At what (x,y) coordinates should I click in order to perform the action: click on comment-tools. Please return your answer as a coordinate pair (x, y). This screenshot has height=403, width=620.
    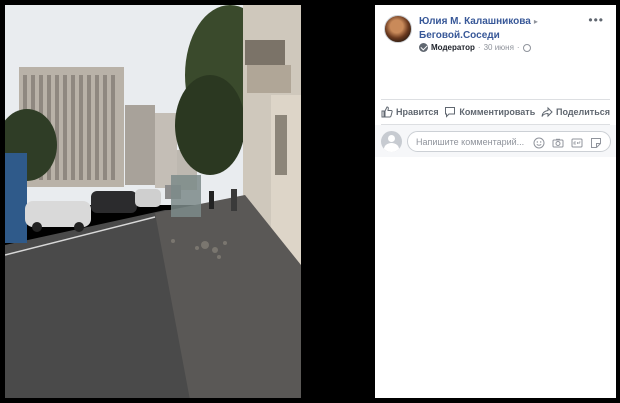
    Looking at the image, I should click on (567, 142).